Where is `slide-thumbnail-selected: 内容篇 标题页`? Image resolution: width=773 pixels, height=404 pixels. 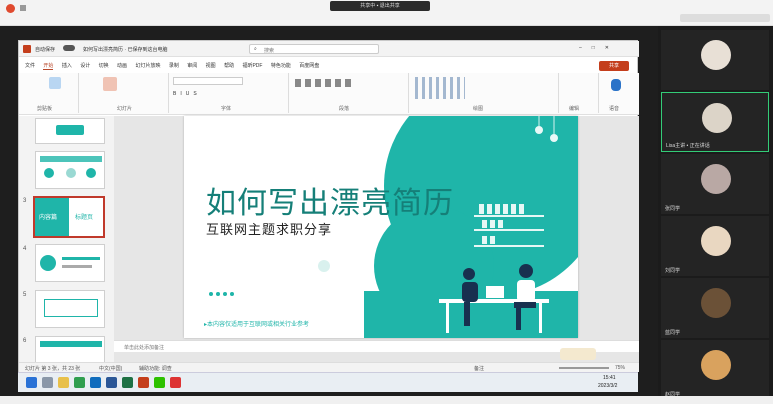
slide-thumbnail-selected: 内容篇 标题页 is located at coordinates (69, 217).